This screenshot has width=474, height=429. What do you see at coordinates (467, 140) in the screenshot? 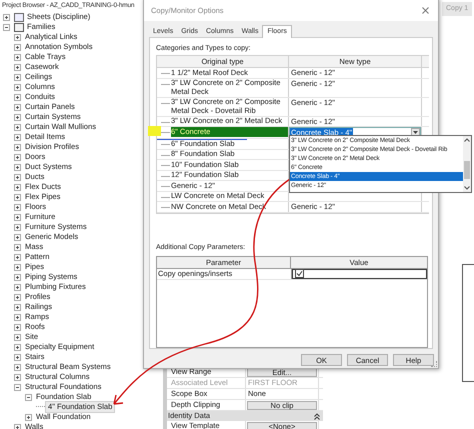
I see `scroll-up-icon` at bounding box center [467, 140].